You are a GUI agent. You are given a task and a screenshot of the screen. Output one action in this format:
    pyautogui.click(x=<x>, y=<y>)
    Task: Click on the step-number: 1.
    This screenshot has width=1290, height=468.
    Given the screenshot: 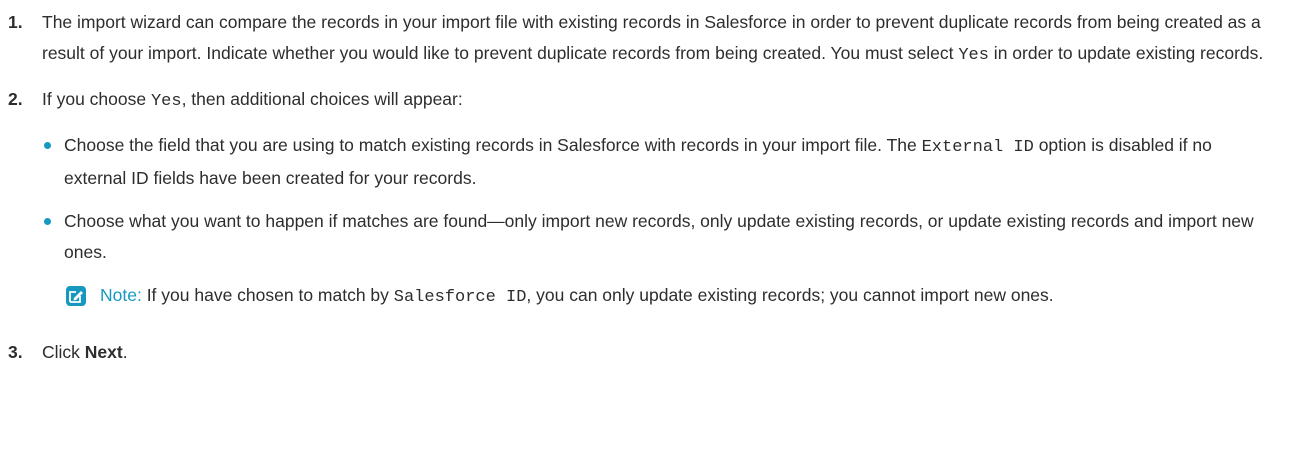 What is the action you would take?
    pyautogui.click(x=15, y=22)
    